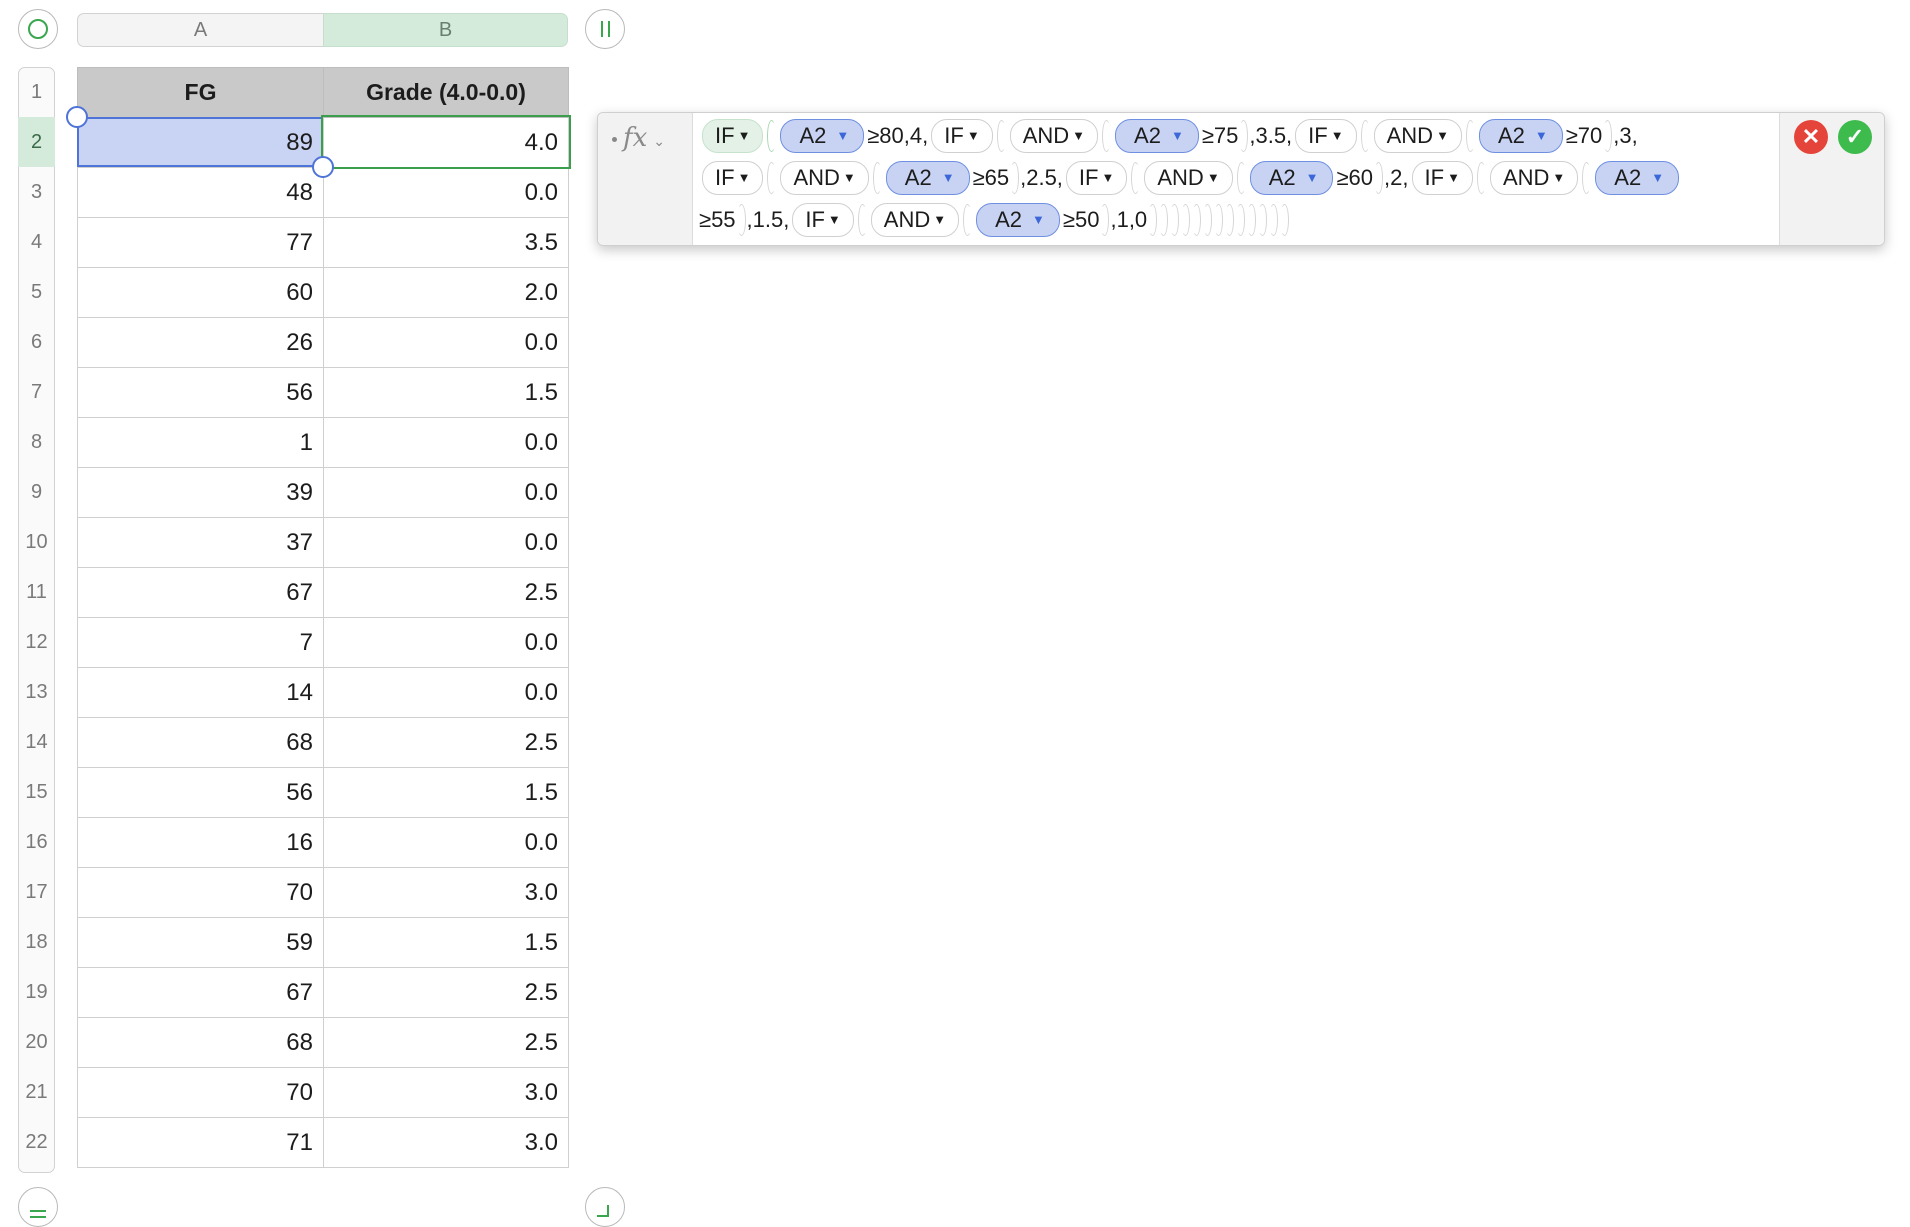 The height and width of the screenshot is (1227, 1910). I want to click on selection-handle-start, so click(77, 117).